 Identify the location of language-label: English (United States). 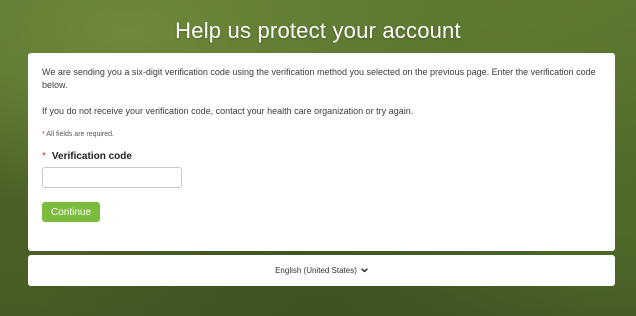
(316, 270).